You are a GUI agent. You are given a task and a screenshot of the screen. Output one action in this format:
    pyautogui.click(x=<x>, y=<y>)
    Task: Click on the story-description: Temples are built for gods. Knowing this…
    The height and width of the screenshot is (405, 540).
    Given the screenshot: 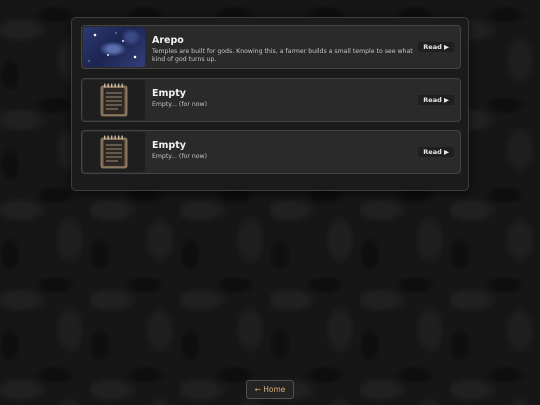 What is the action you would take?
    pyautogui.click(x=282, y=55)
    